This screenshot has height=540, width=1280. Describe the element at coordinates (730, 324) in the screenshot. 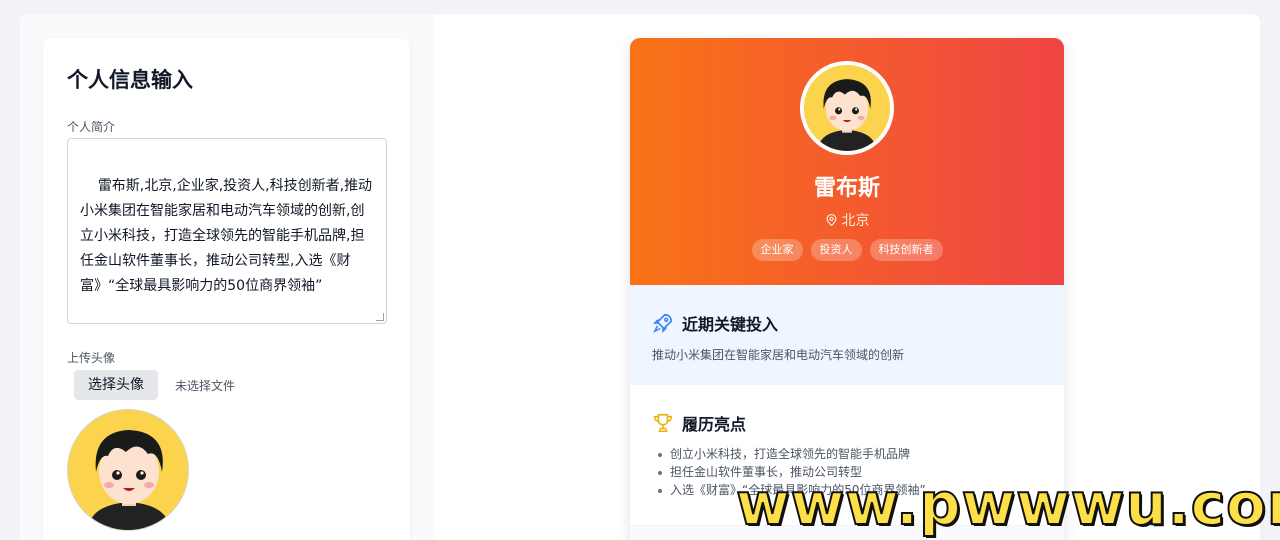

I see `invest-title-text: 近期关键投入` at that location.